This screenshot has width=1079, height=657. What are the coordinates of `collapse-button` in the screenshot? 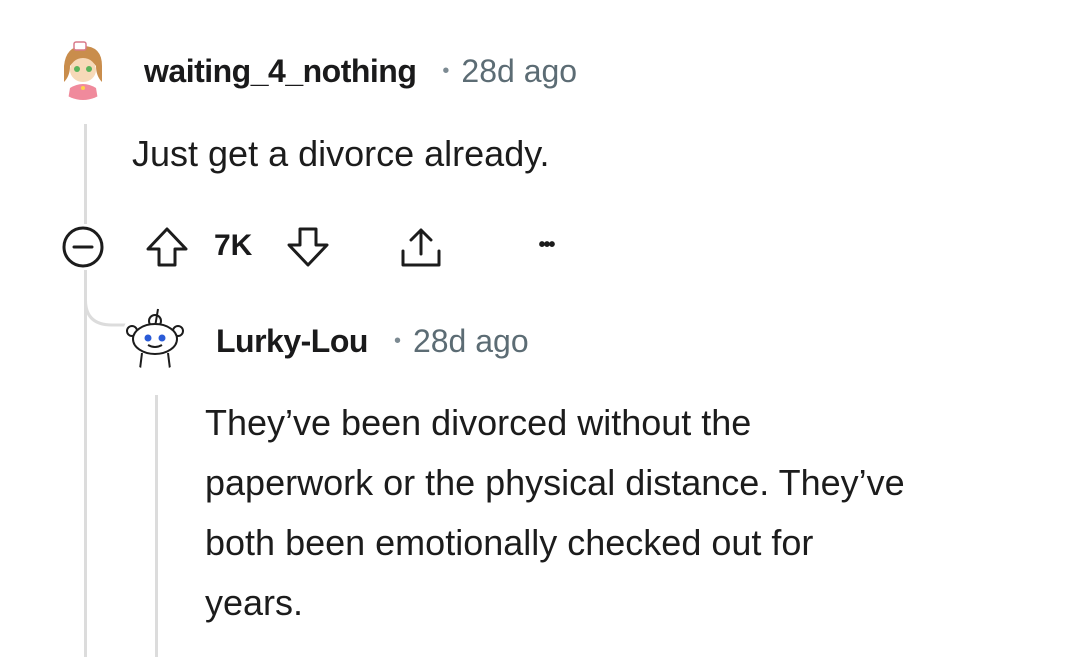 It's located at (83, 247).